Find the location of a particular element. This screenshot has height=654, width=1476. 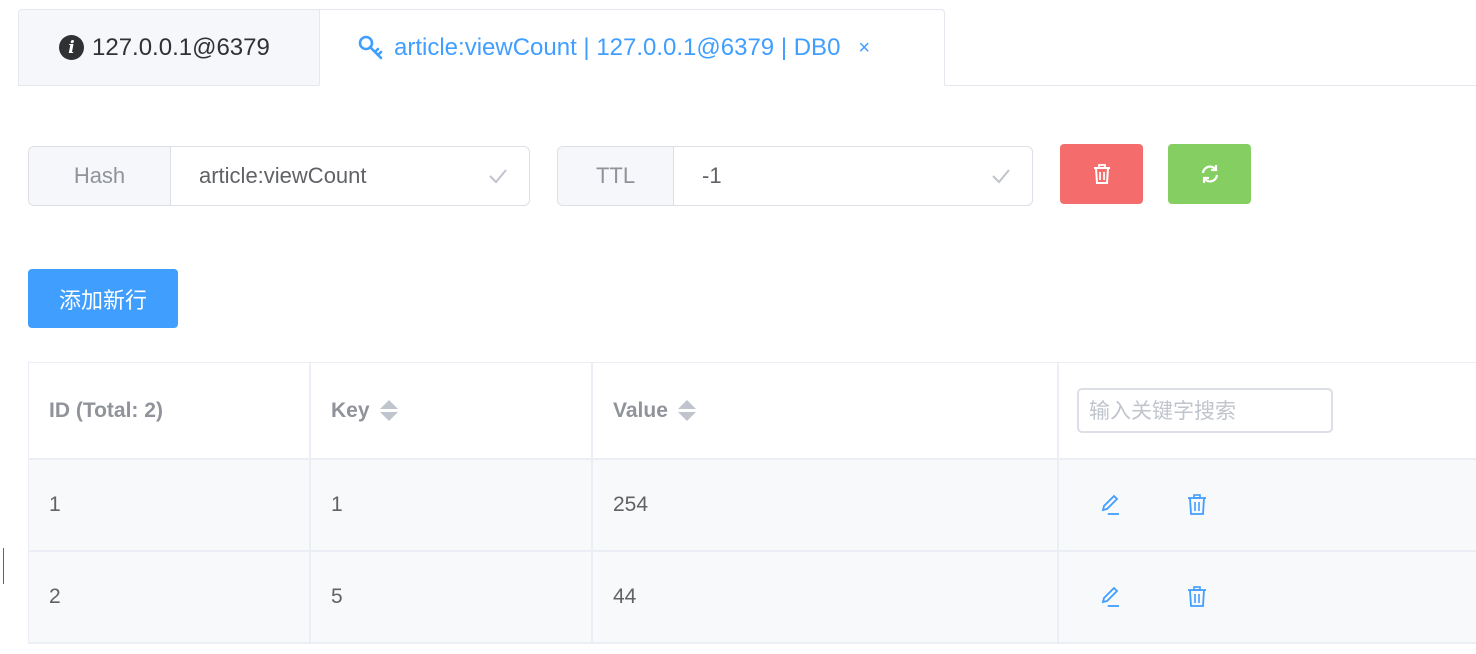

column-header-search is located at coordinates (1267, 410).